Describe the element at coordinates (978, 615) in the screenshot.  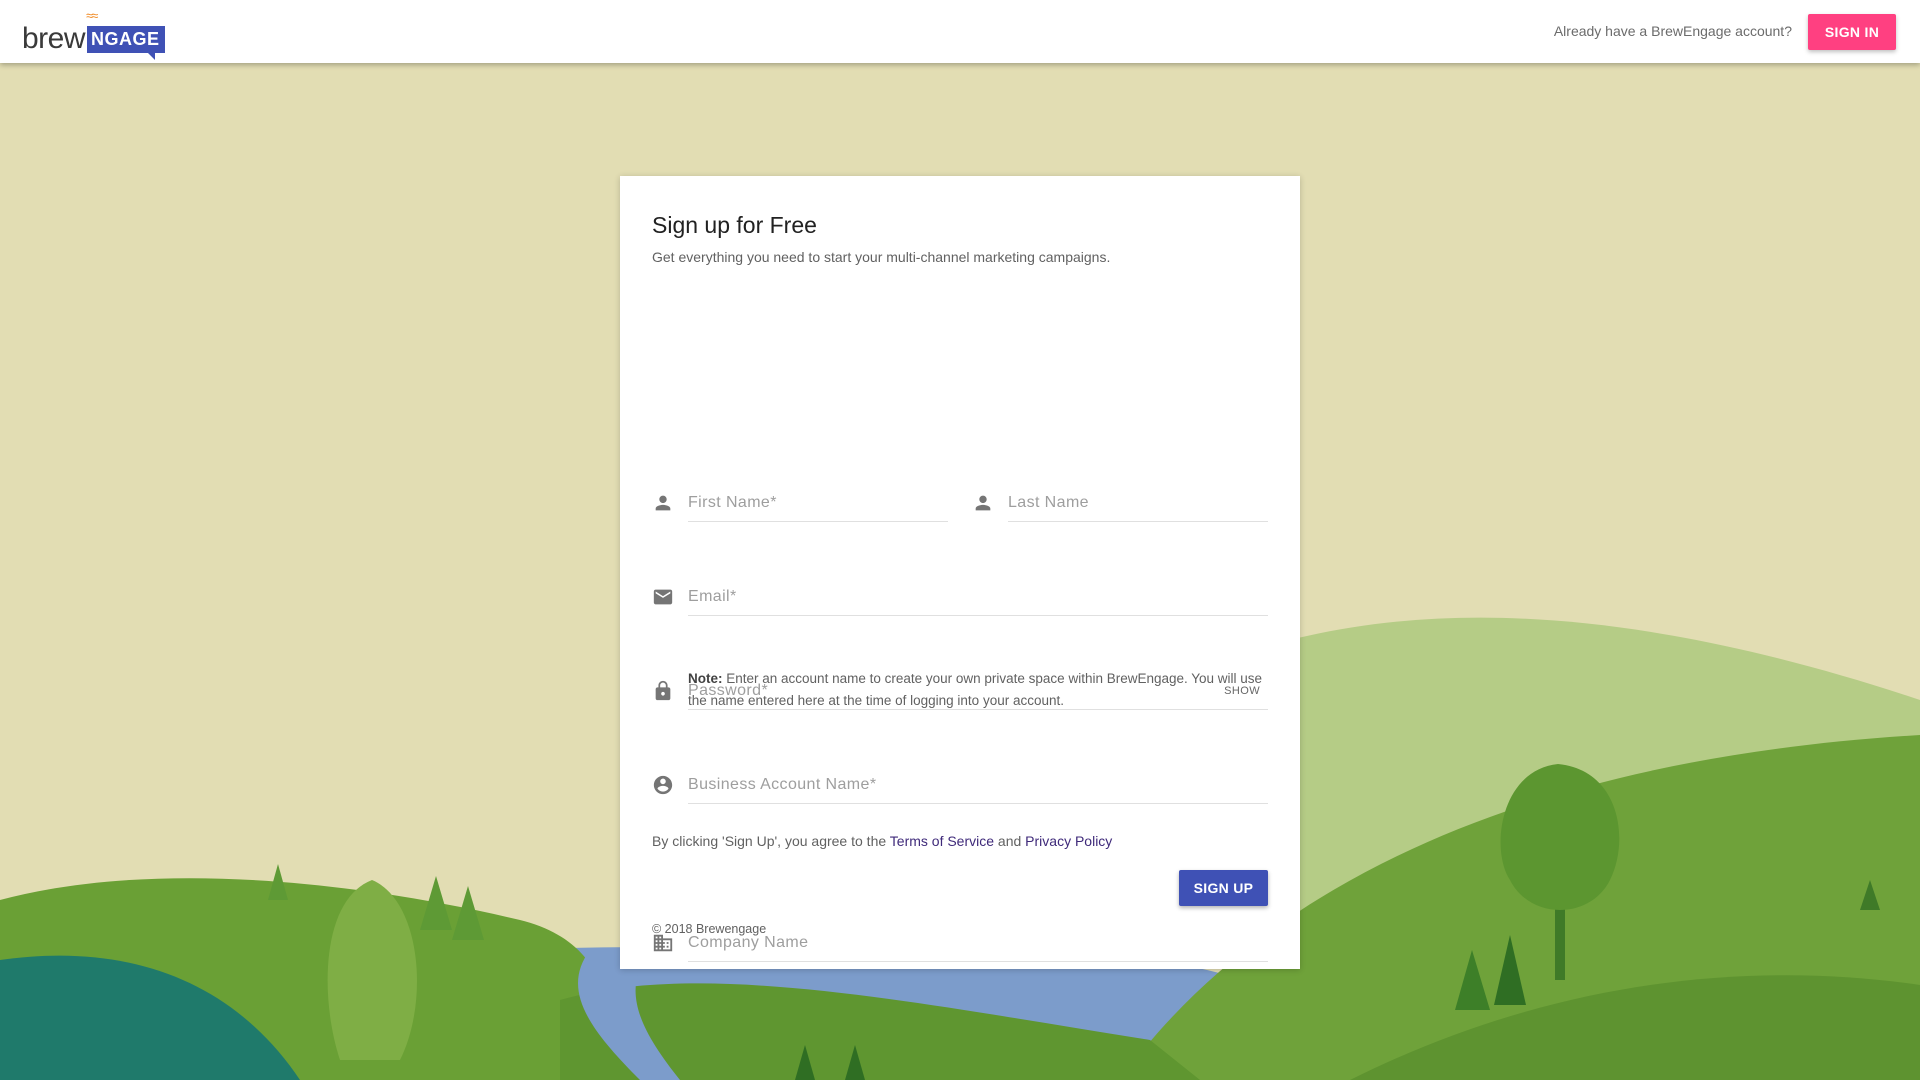
I see `email-underline` at that location.